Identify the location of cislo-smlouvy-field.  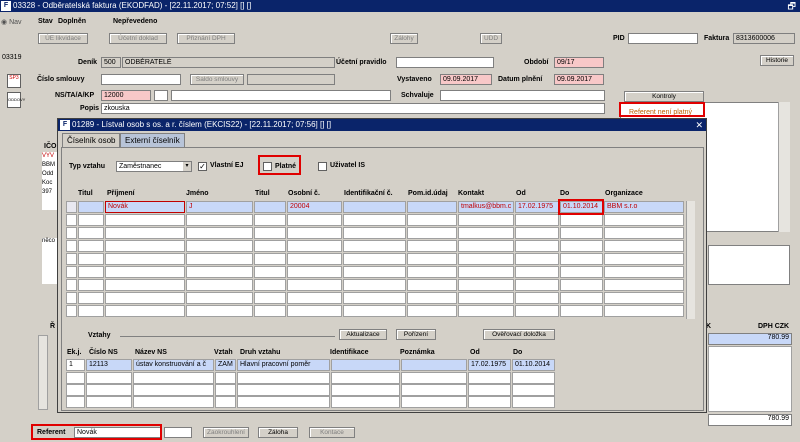
(141, 79).